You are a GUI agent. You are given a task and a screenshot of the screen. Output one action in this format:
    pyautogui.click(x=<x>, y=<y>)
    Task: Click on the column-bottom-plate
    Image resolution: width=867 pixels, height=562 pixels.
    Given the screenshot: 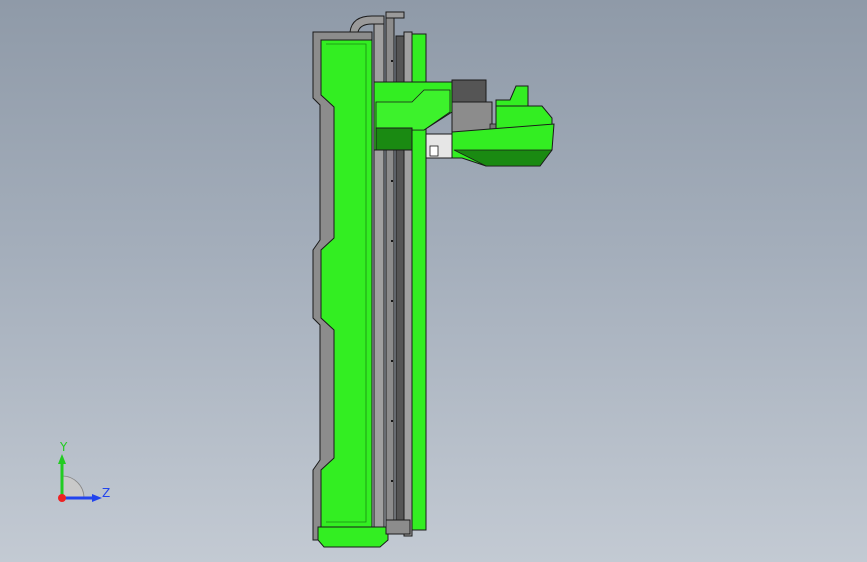 What is the action you would take?
    pyautogui.click(x=398, y=527)
    